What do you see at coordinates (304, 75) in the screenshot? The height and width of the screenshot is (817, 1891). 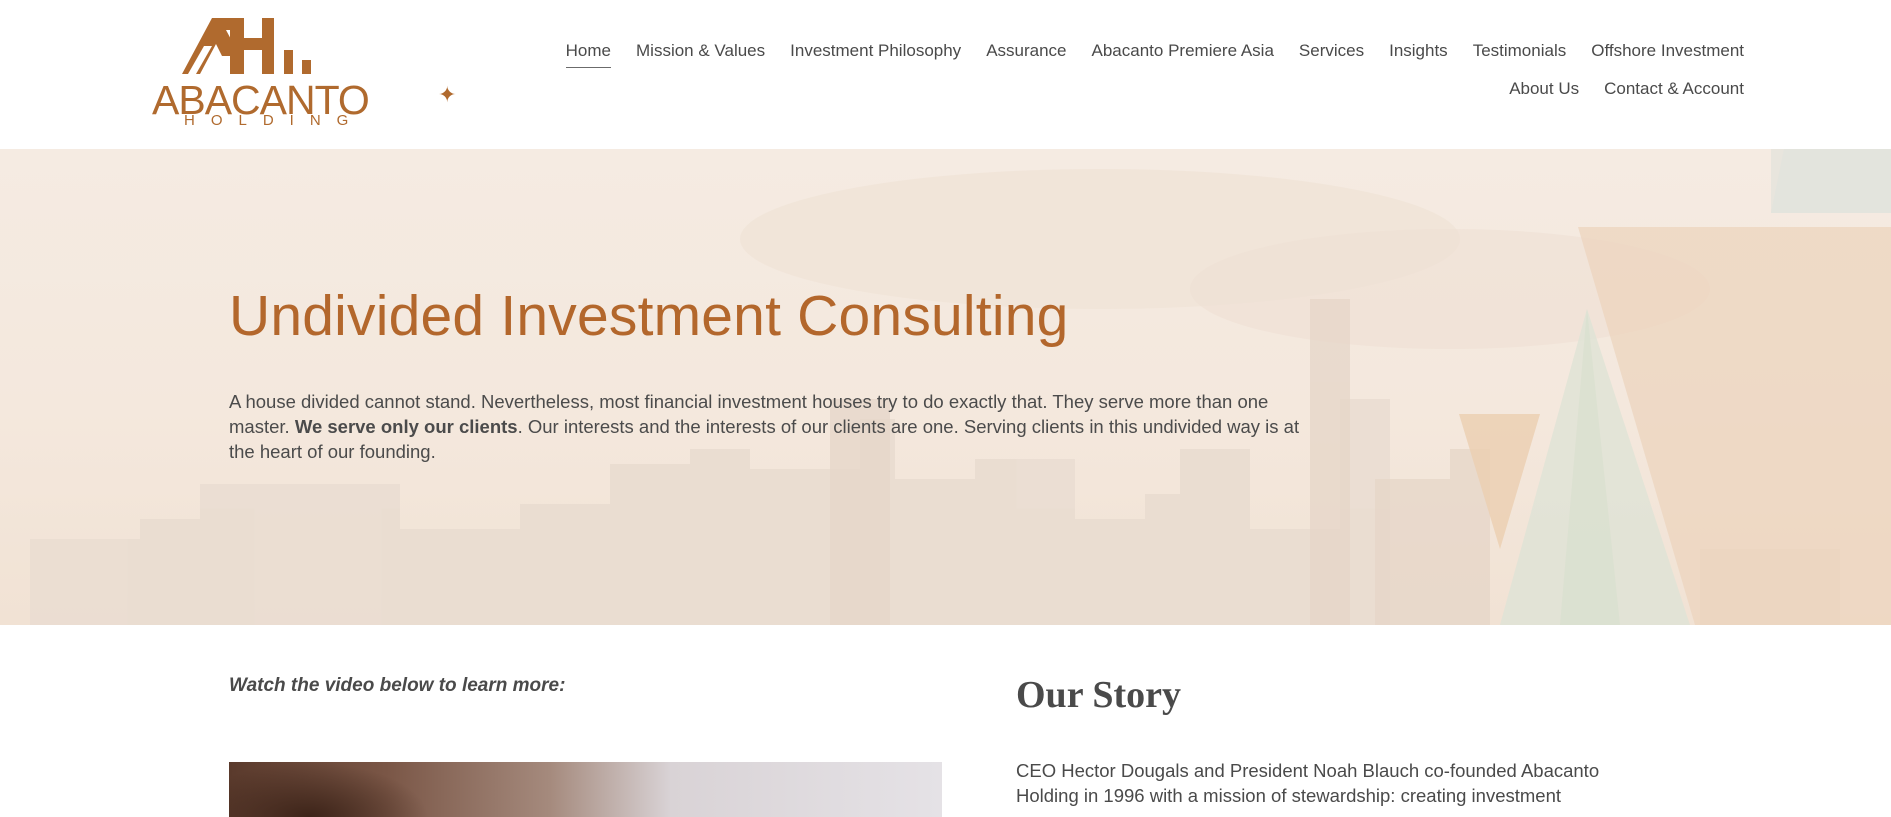 I see `brand-logo: ABACANTO ✦ HOLDING` at bounding box center [304, 75].